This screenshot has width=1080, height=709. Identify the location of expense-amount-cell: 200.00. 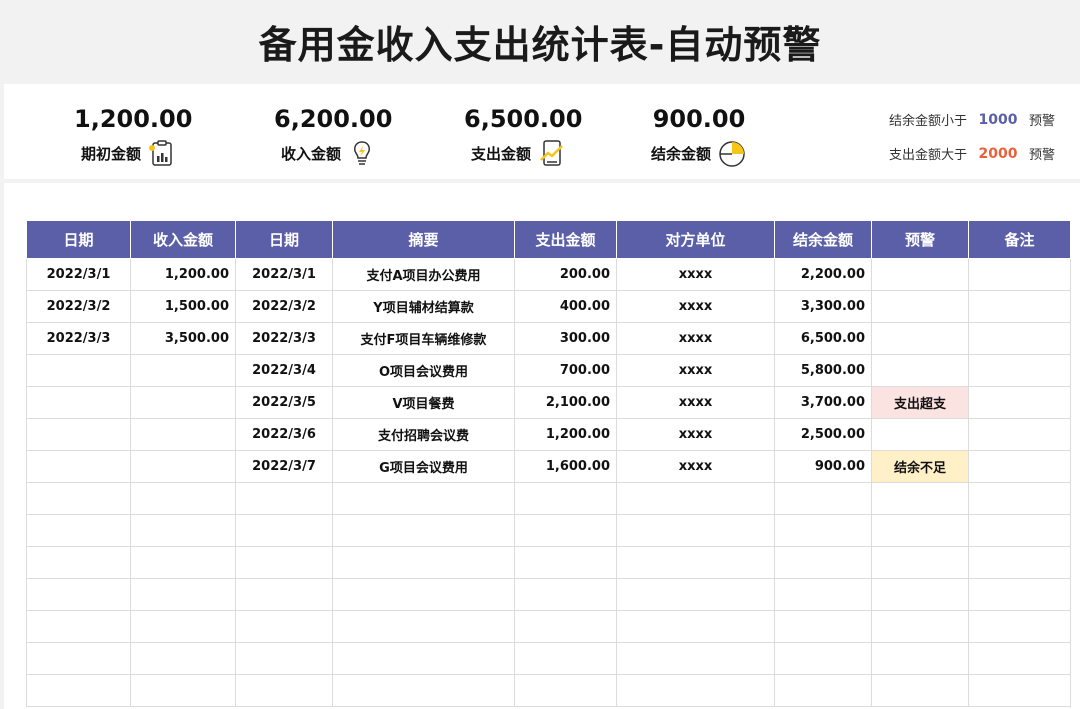
(565, 274).